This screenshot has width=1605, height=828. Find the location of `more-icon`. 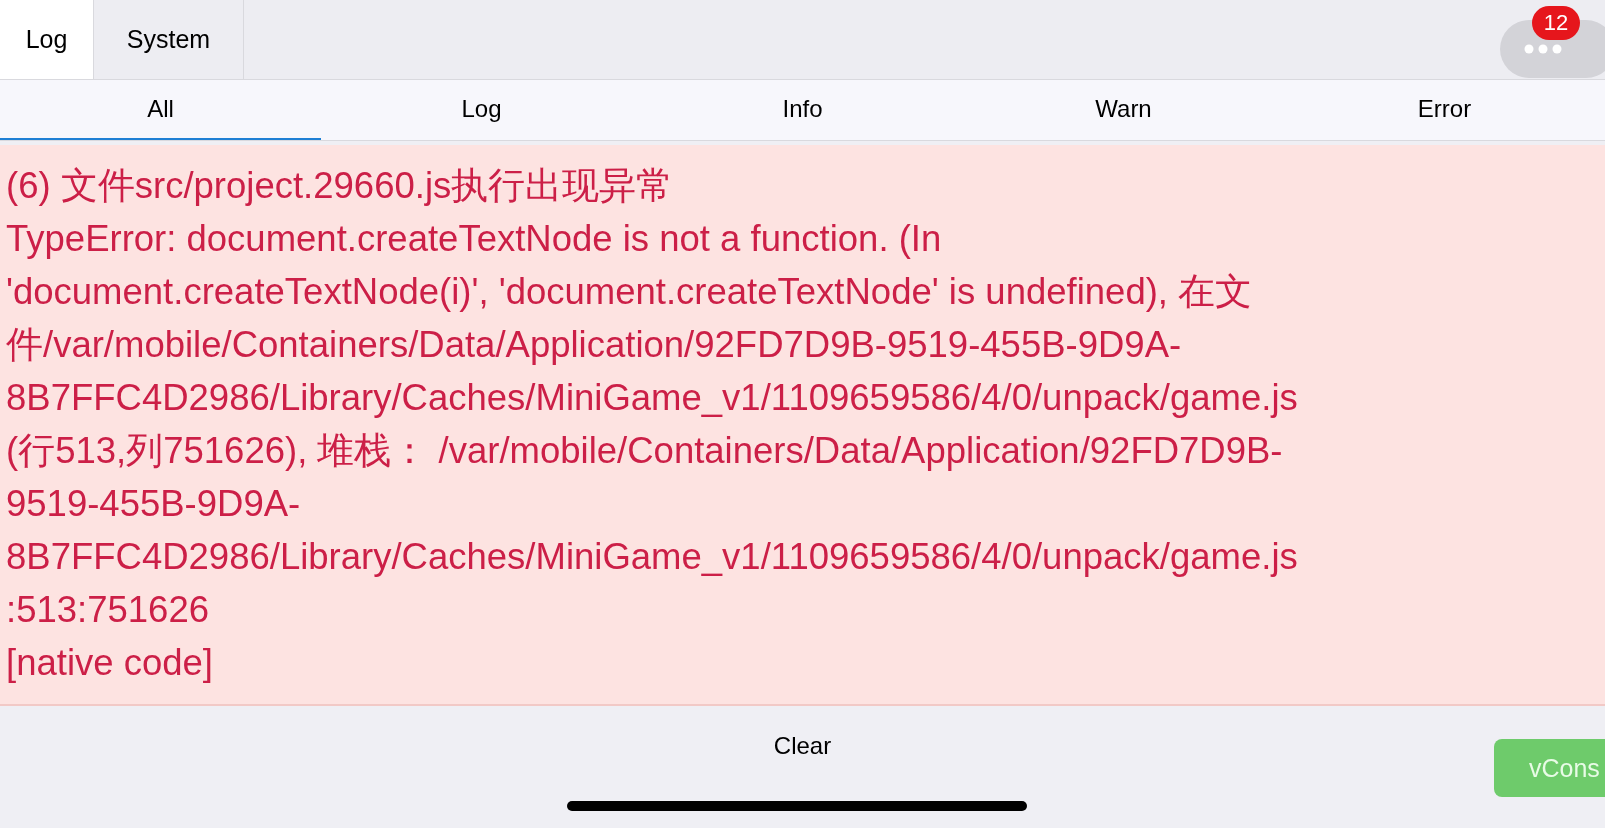

more-icon is located at coordinates (1544, 49).